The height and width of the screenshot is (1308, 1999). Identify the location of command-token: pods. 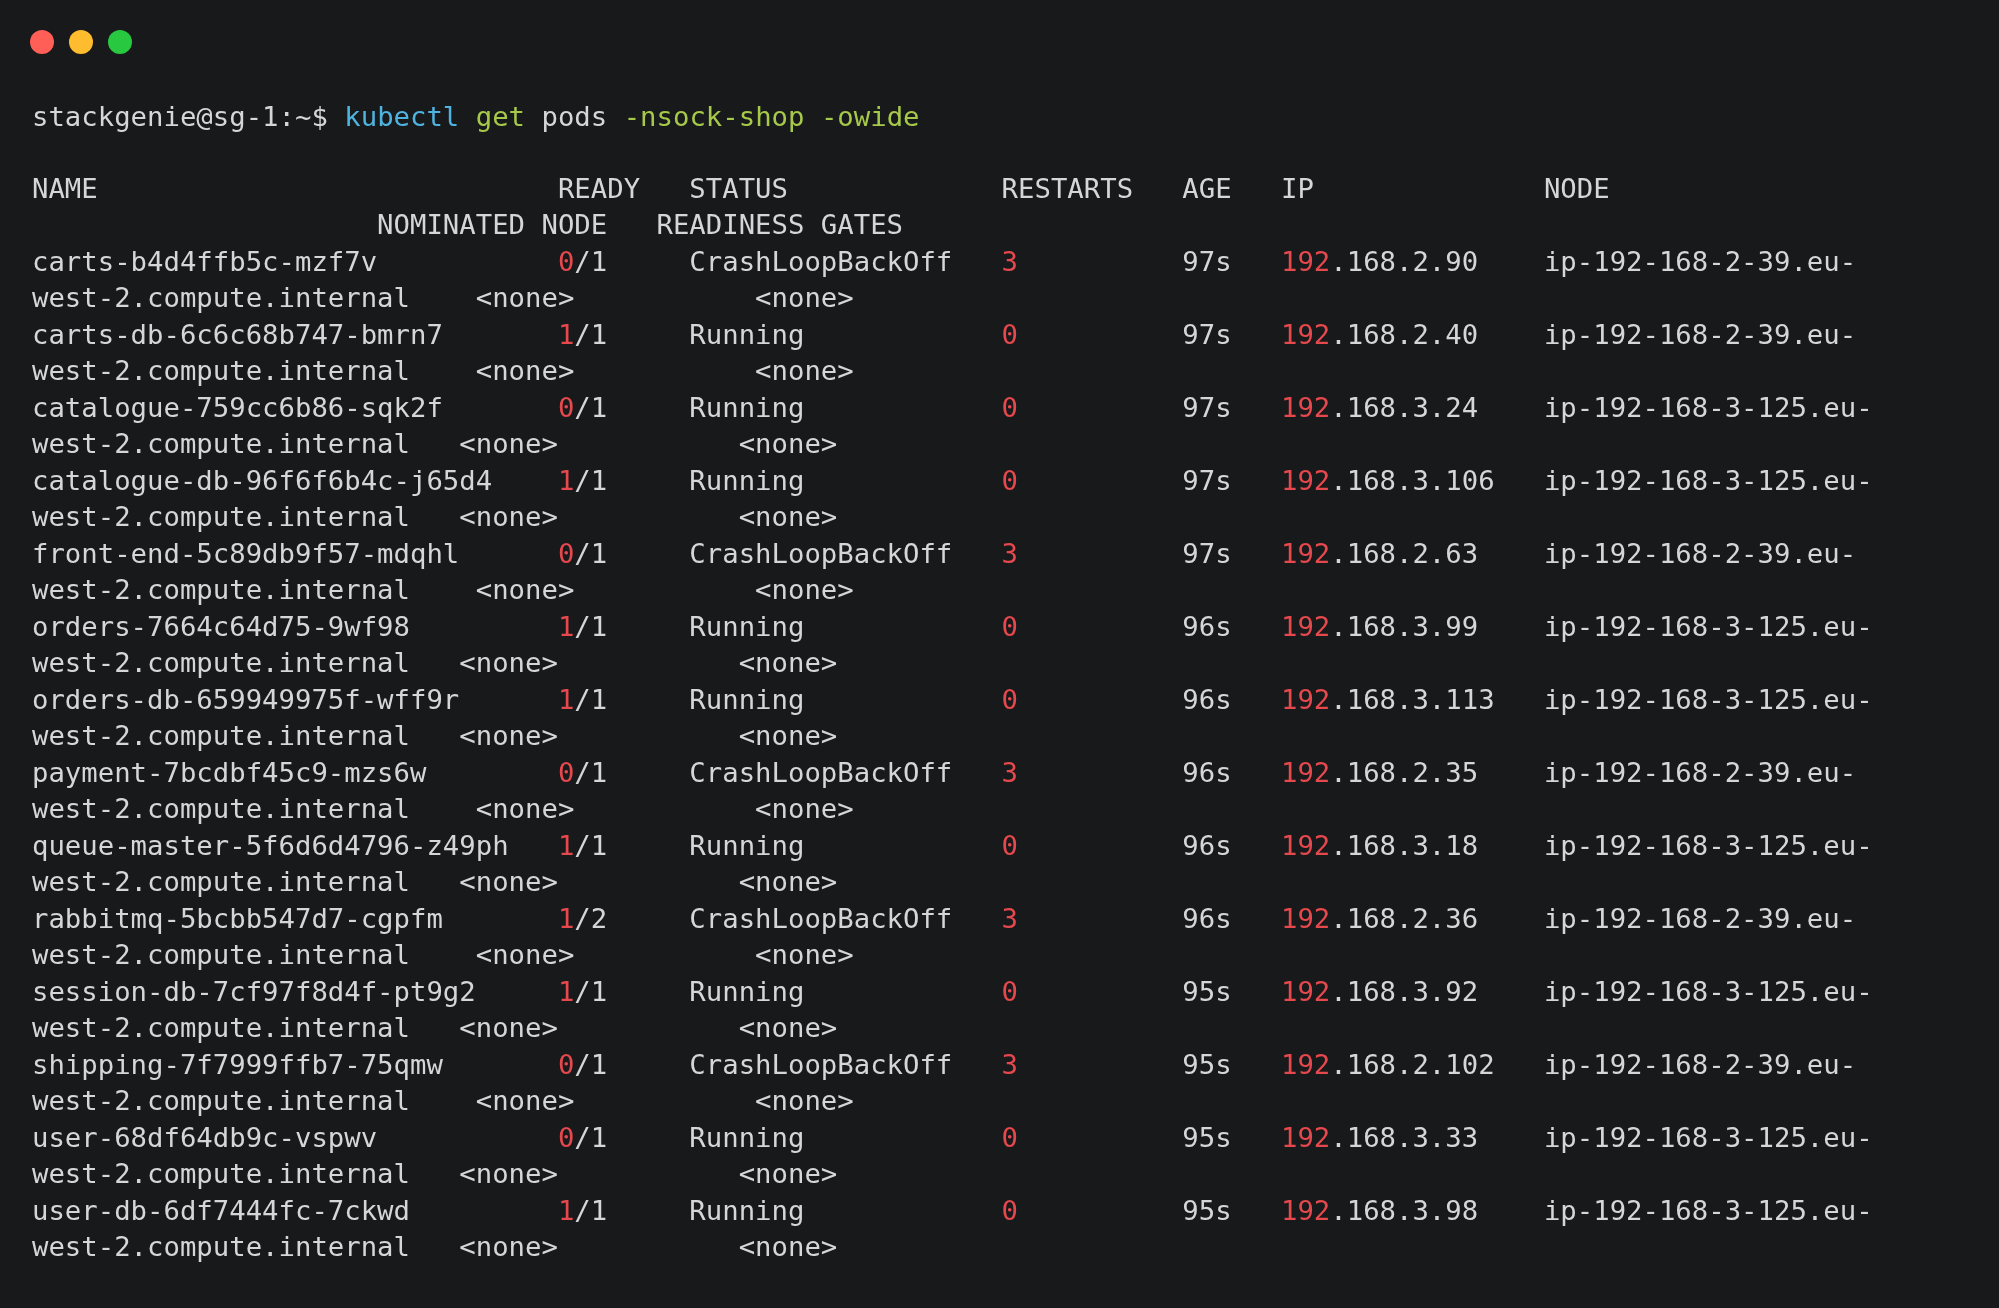
(574, 117).